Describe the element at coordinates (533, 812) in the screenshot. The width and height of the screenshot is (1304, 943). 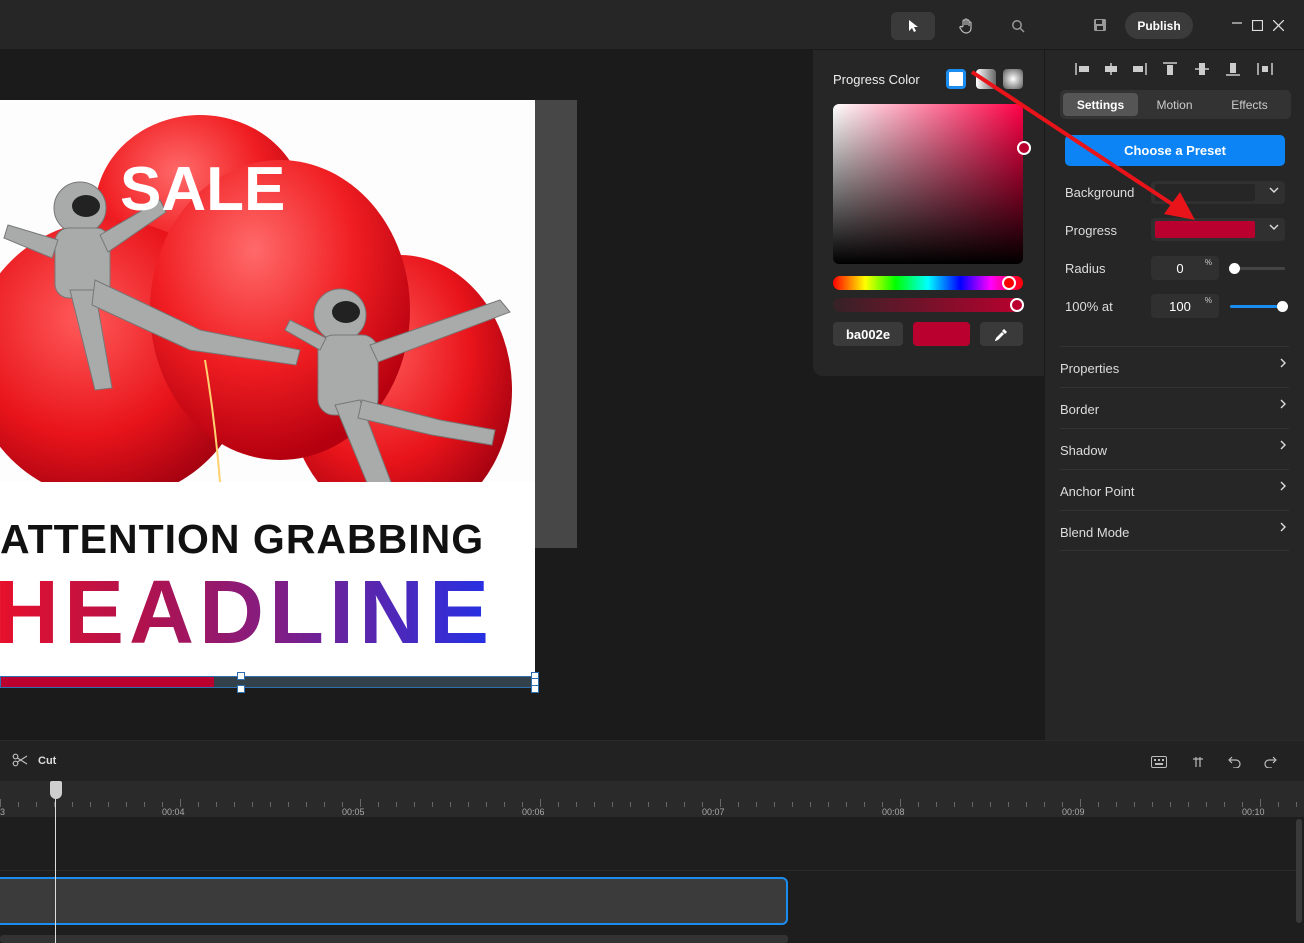
I see `ruler-label: 00:06` at that location.